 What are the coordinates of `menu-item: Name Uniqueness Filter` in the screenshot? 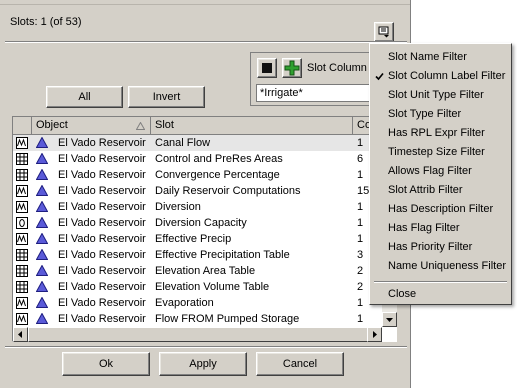 It's located at (440, 266).